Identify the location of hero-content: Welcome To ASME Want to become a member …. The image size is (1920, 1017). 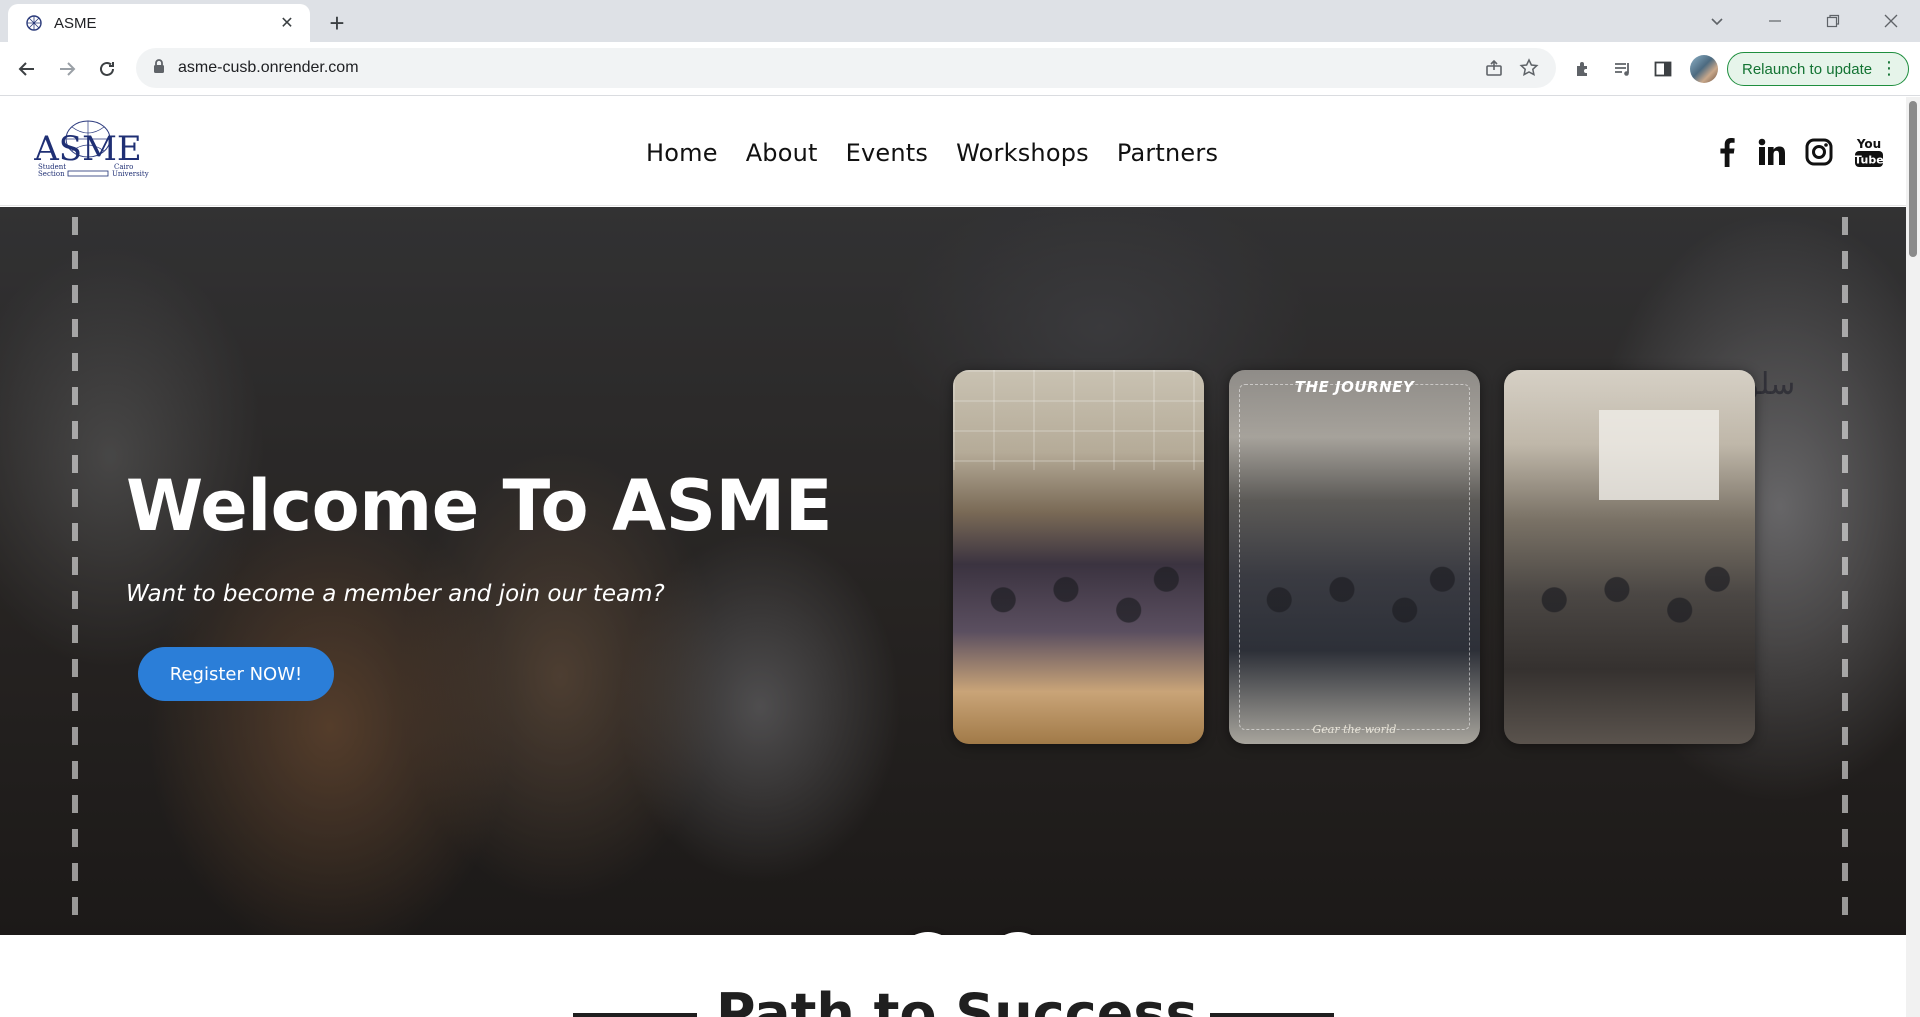
(479, 583).